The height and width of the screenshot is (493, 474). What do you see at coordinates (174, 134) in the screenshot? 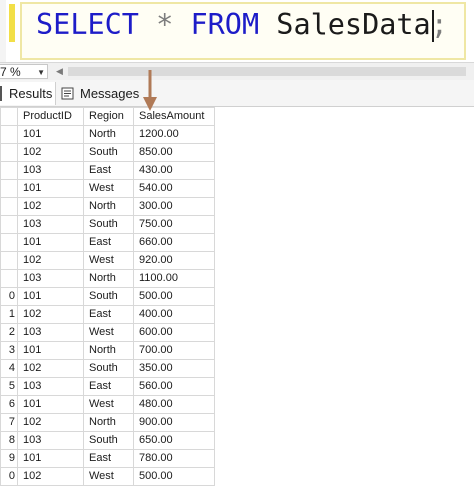
I see `salesamount-cell: 1200.00` at bounding box center [174, 134].